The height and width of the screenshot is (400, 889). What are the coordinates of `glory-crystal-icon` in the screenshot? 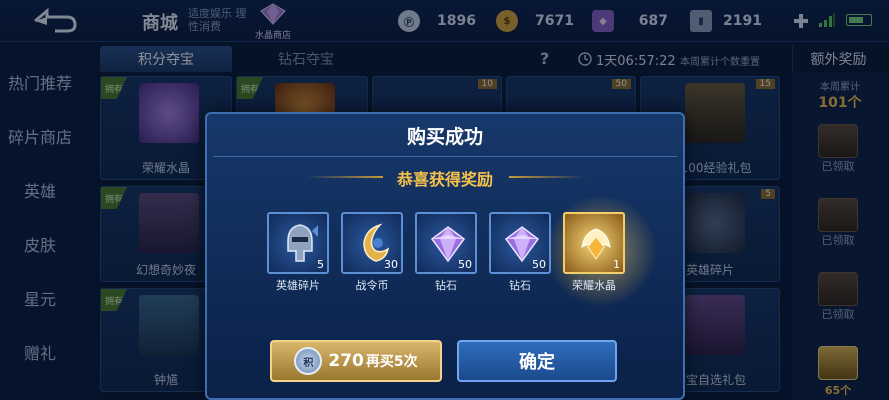 It's located at (596, 244).